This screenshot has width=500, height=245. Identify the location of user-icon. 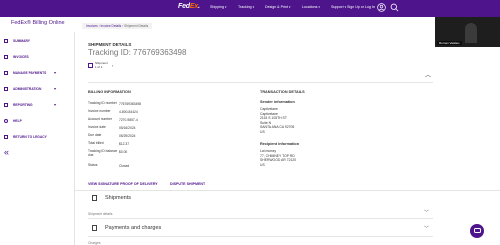
(381, 7).